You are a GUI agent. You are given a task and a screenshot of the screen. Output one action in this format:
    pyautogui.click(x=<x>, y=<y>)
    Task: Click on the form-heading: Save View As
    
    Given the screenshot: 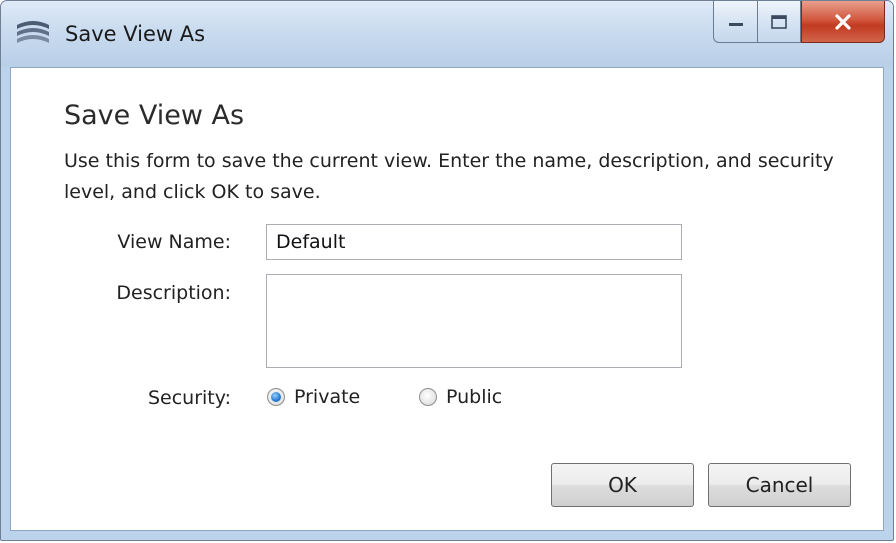 What is the action you would take?
    pyautogui.click(x=154, y=115)
    